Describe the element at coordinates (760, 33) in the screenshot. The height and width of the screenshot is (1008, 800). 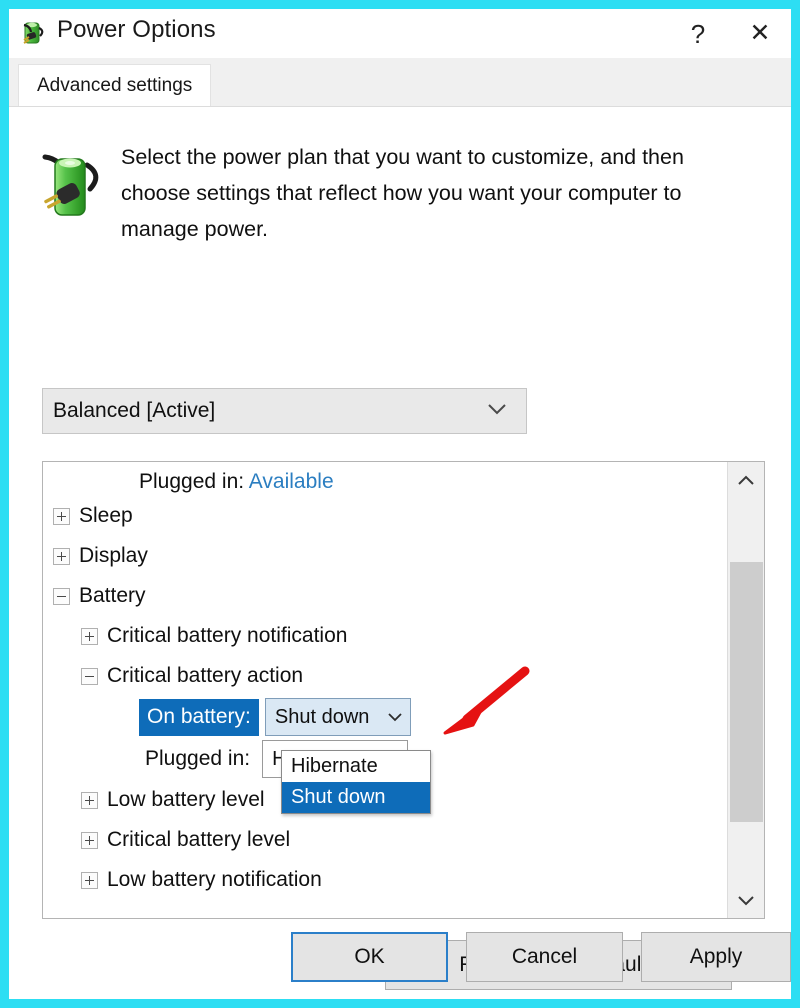
I see `close-icon: ✕` at that location.